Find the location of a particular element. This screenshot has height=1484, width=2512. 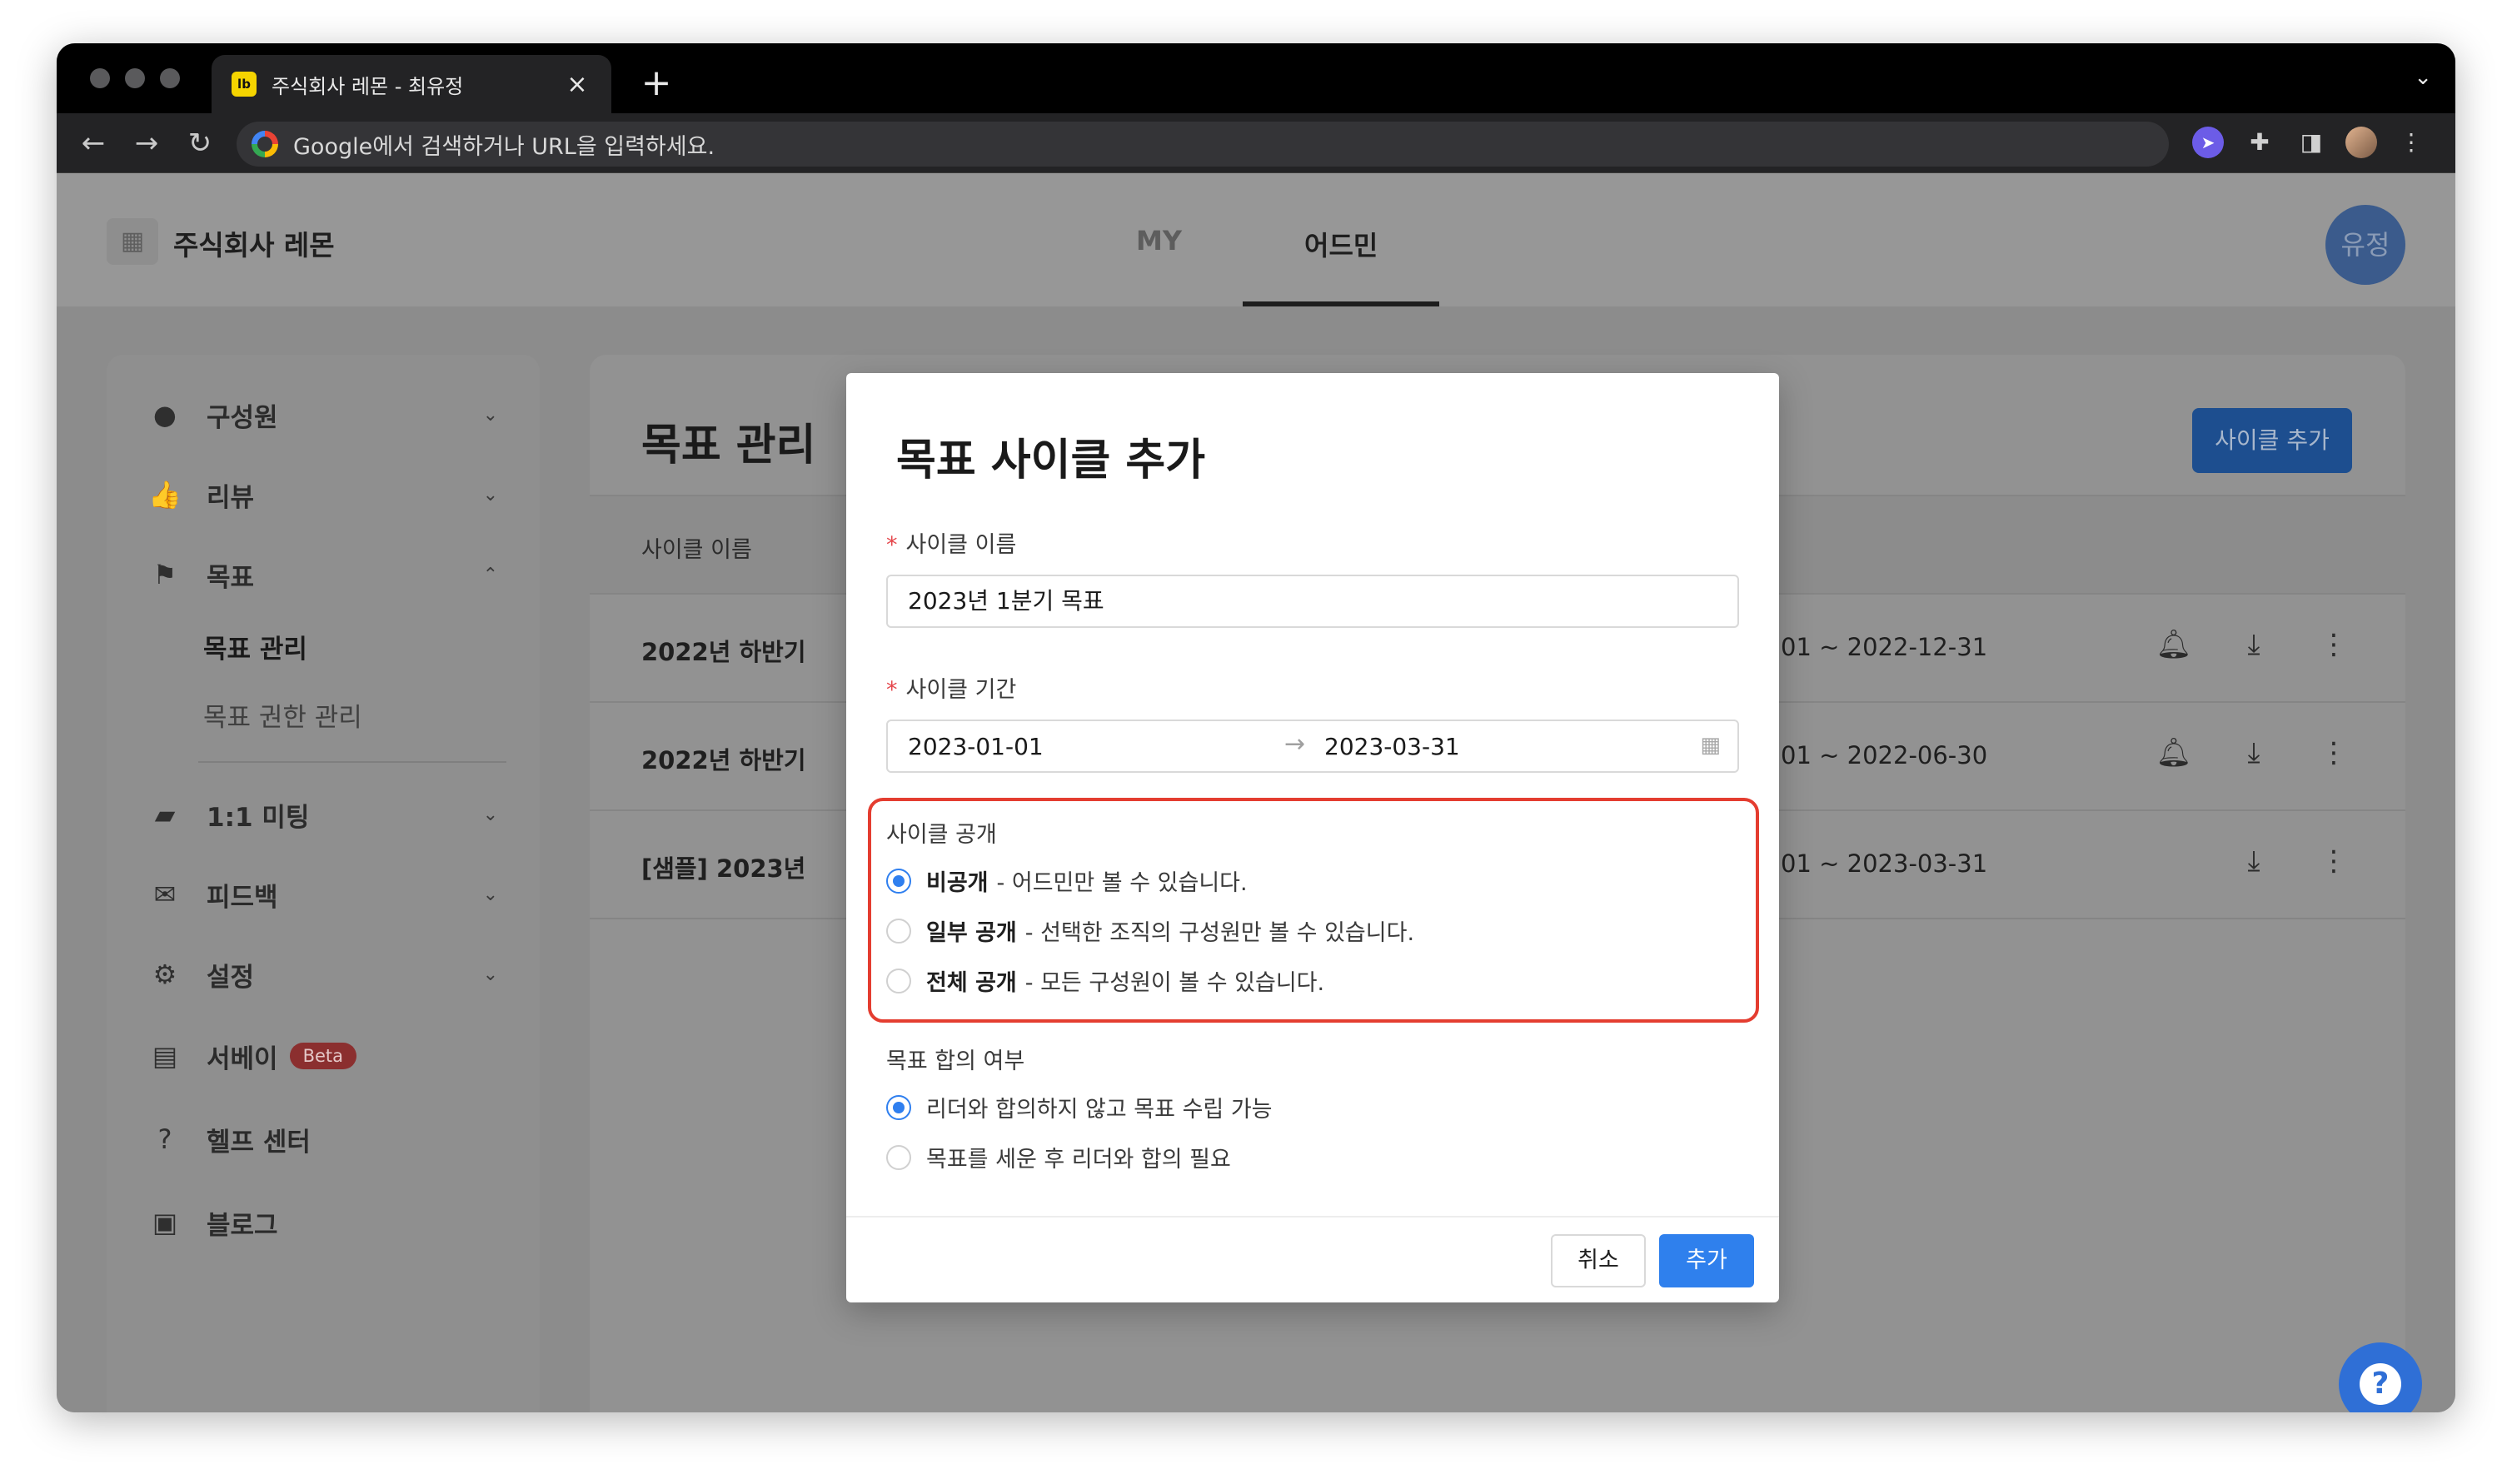

agreement-label: 목표 합의 여부 is located at coordinates (956, 1061).